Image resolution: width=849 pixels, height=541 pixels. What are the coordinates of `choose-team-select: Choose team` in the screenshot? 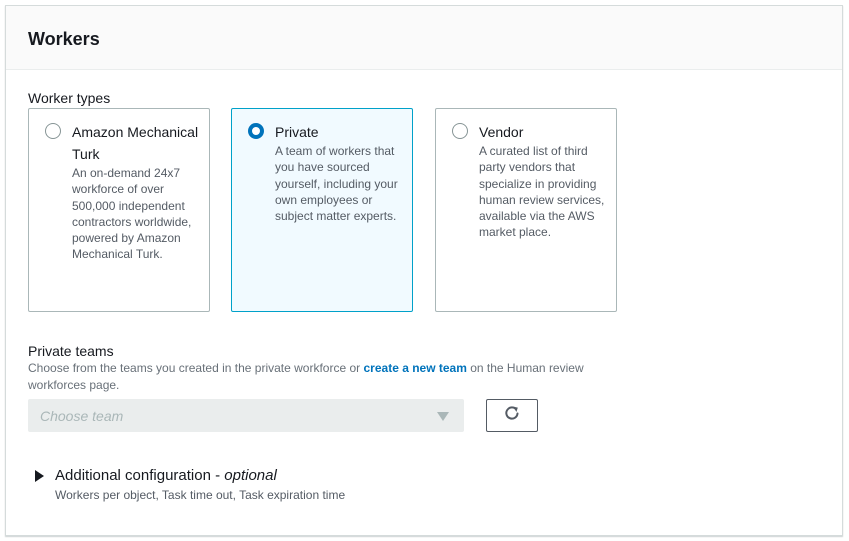 It's located at (246, 415).